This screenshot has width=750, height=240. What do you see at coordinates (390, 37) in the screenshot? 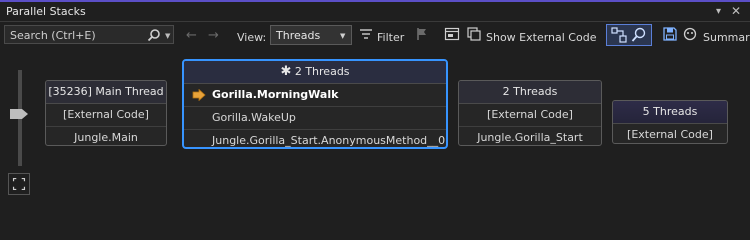
I see `filter-label: Filter` at bounding box center [390, 37].